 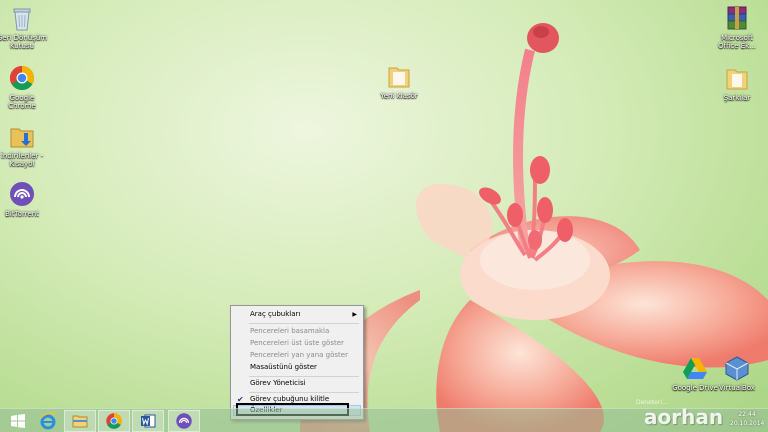 What do you see at coordinates (297, 367) in the screenshot?
I see `menu-item-show-desktop: Masaüstünü göster` at bounding box center [297, 367].